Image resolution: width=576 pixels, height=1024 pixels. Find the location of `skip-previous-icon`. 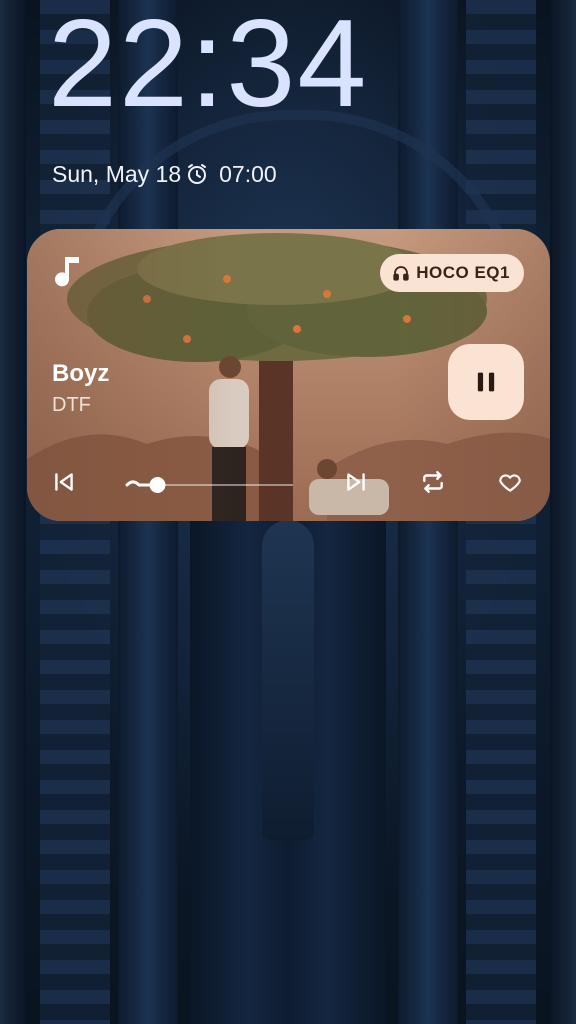

skip-previous-icon is located at coordinates (64, 482).